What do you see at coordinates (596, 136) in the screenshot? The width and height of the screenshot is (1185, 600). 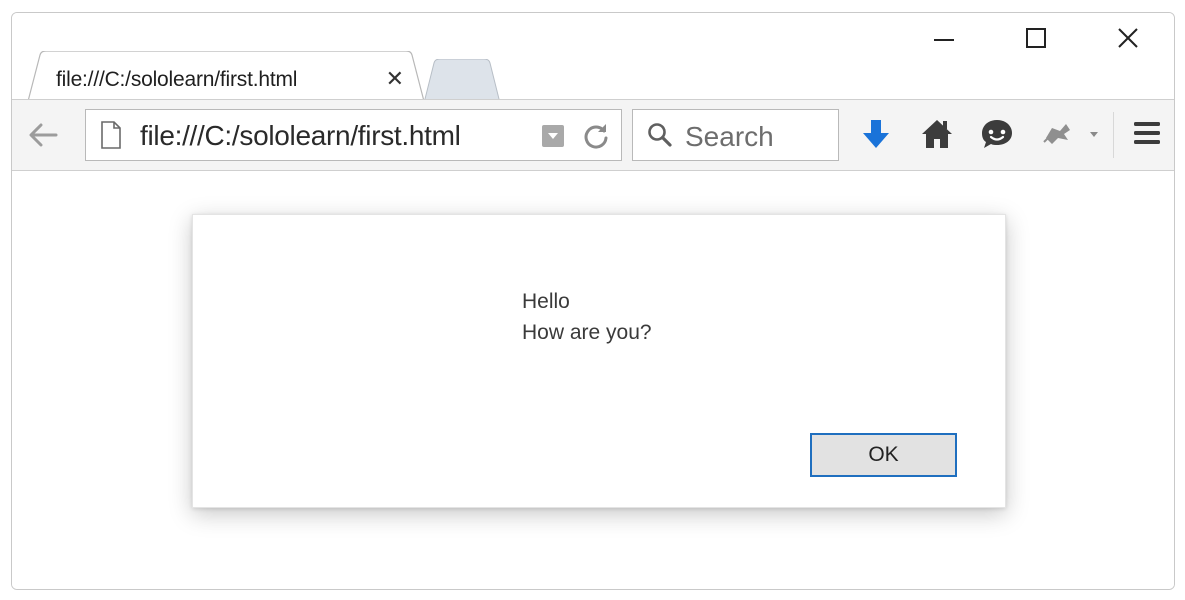 I see `reload-icon` at bounding box center [596, 136].